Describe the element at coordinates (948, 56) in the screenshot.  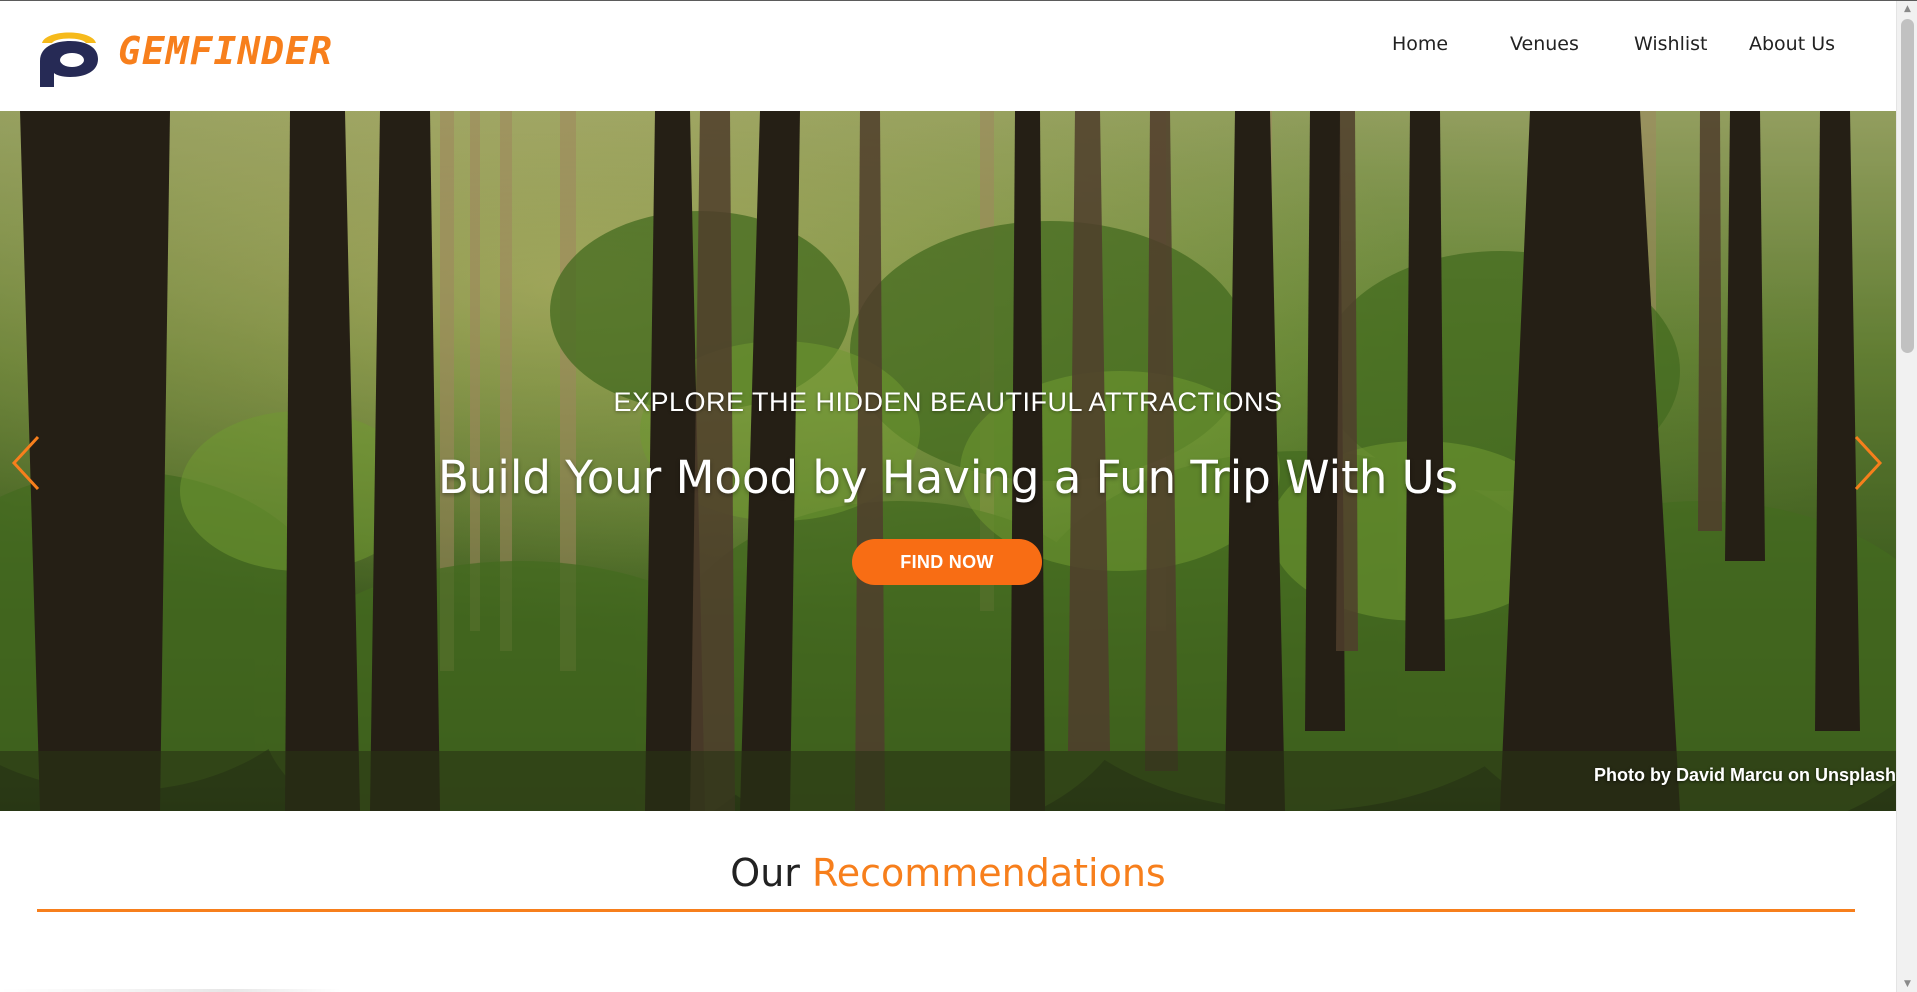
I see `site-header: GEMFINDER Home Venues Wishlist About Us` at that location.